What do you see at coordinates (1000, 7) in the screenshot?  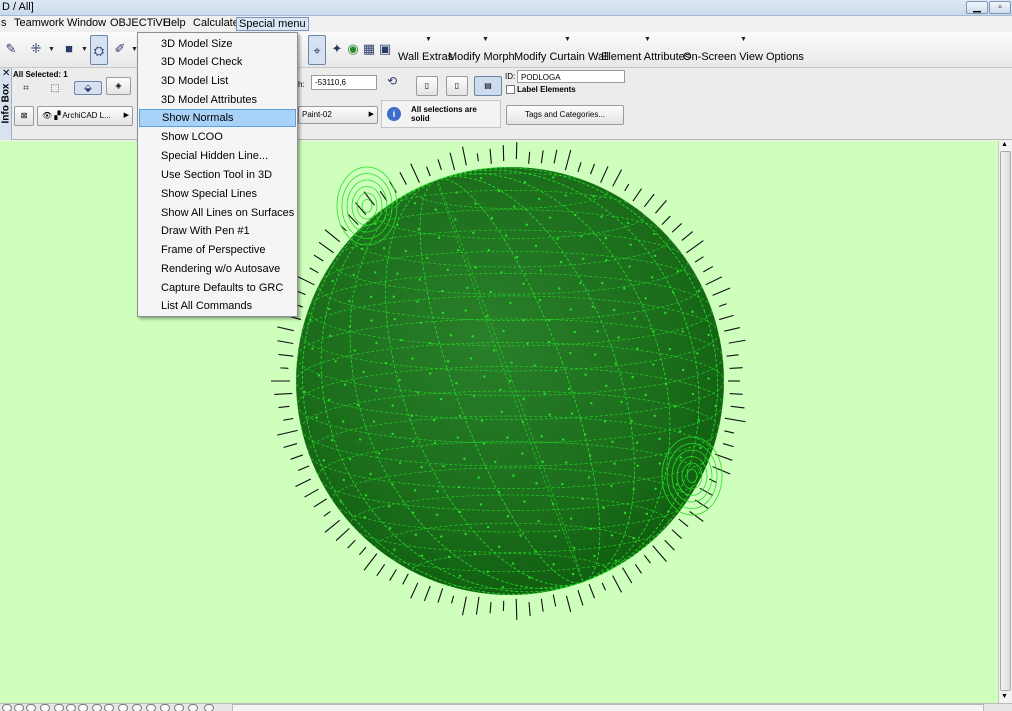 I see `maximize-button: ▫` at bounding box center [1000, 7].